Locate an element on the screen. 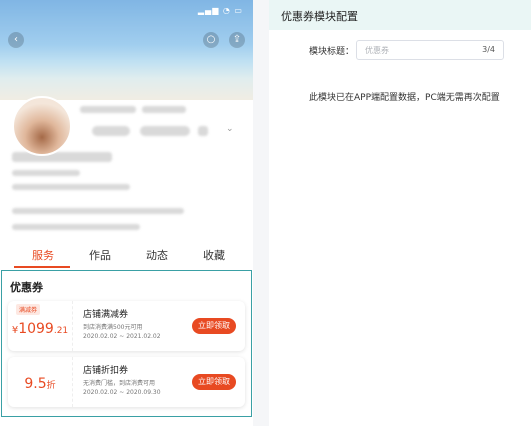 Image resolution: width=531 pixels, height=426 pixels. tab-activity: 动态 is located at coordinates (157, 255).